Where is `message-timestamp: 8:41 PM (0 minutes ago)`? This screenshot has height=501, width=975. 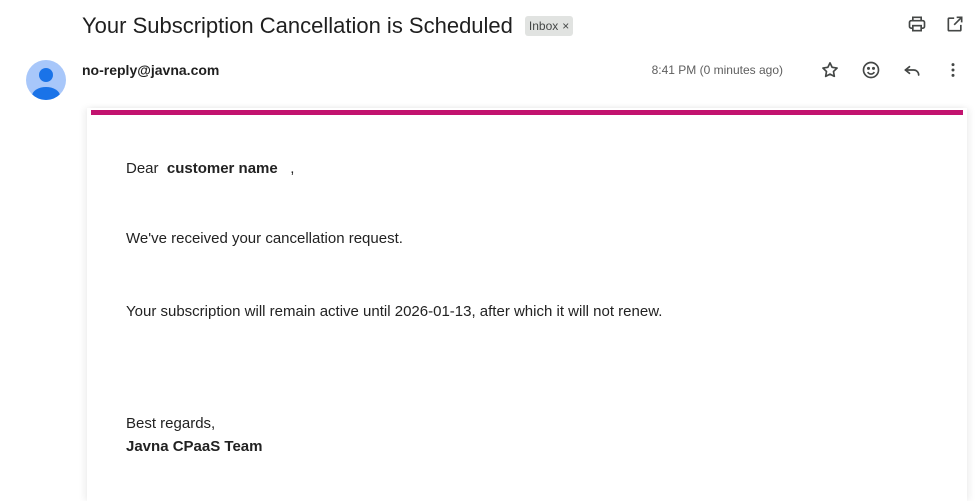
message-timestamp: 8:41 PM (0 minutes ago) is located at coordinates (717, 70).